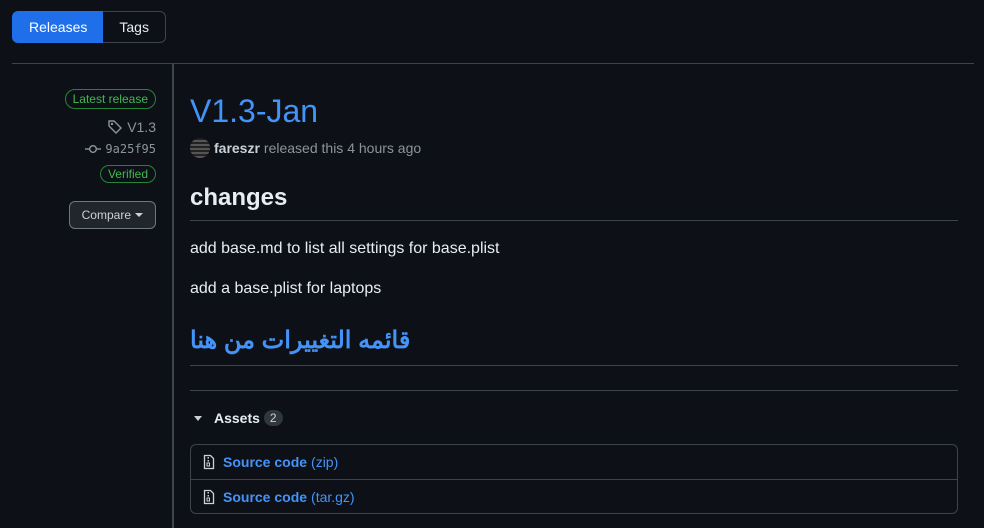 The width and height of the screenshot is (984, 528). I want to click on release-meta: fareszr released this 4 hours ago, so click(574, 148).